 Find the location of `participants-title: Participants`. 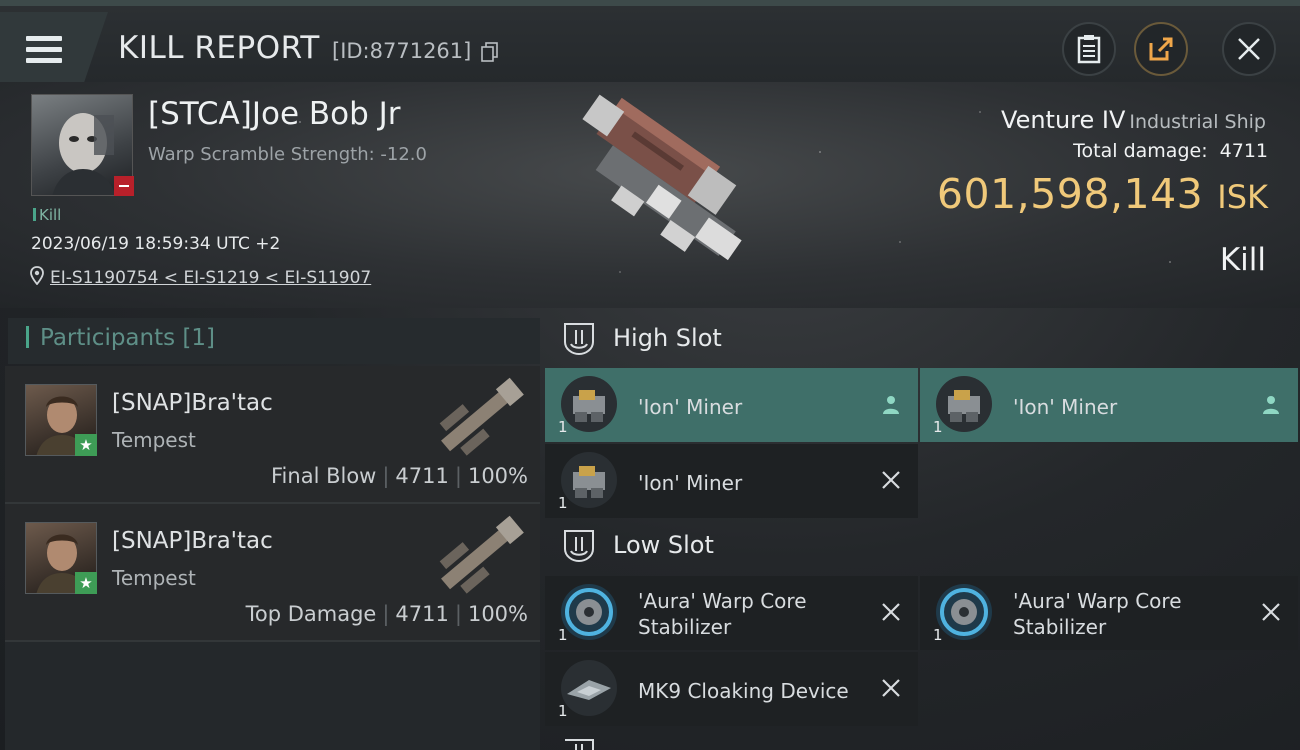

participants-title: Participants is located at coordinates (108, 338).